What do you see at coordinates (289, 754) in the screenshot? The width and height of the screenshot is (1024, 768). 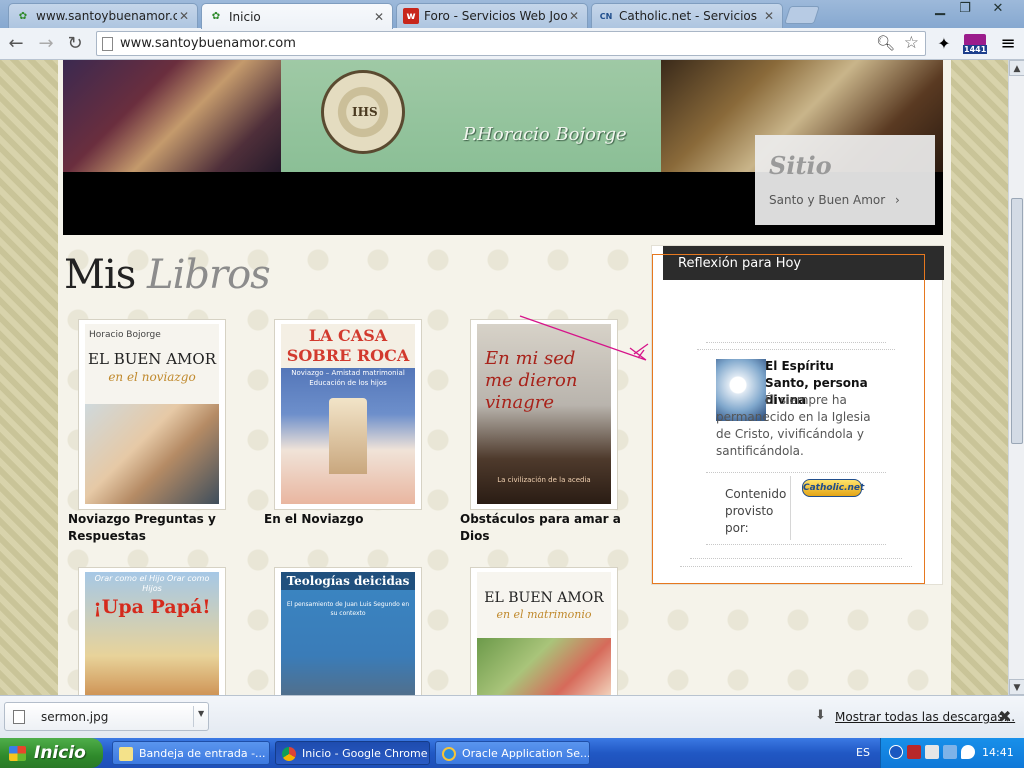 I see `chrome-icon` at bounding box center [289, 754].